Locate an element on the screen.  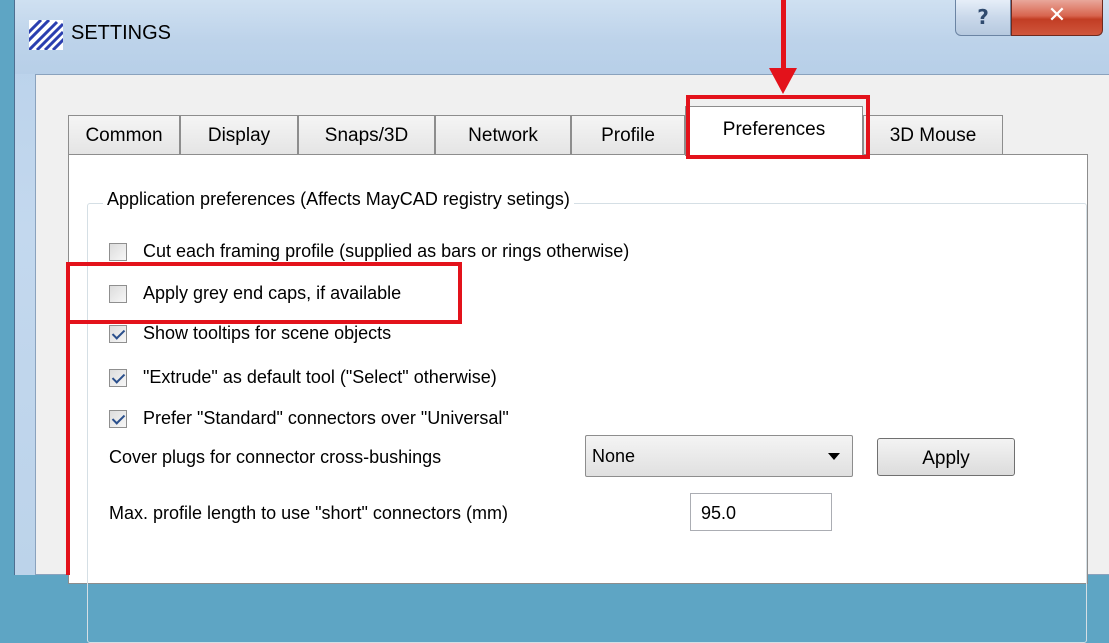
cover-plugs-dropdown: None is located at coordinates (719, 456).